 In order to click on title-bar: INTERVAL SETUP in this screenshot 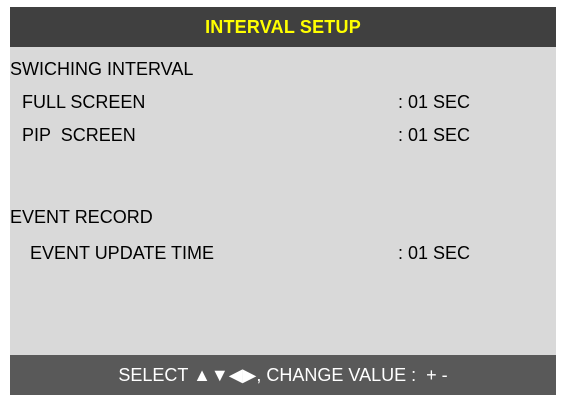, I will do `click(283, 27)`.